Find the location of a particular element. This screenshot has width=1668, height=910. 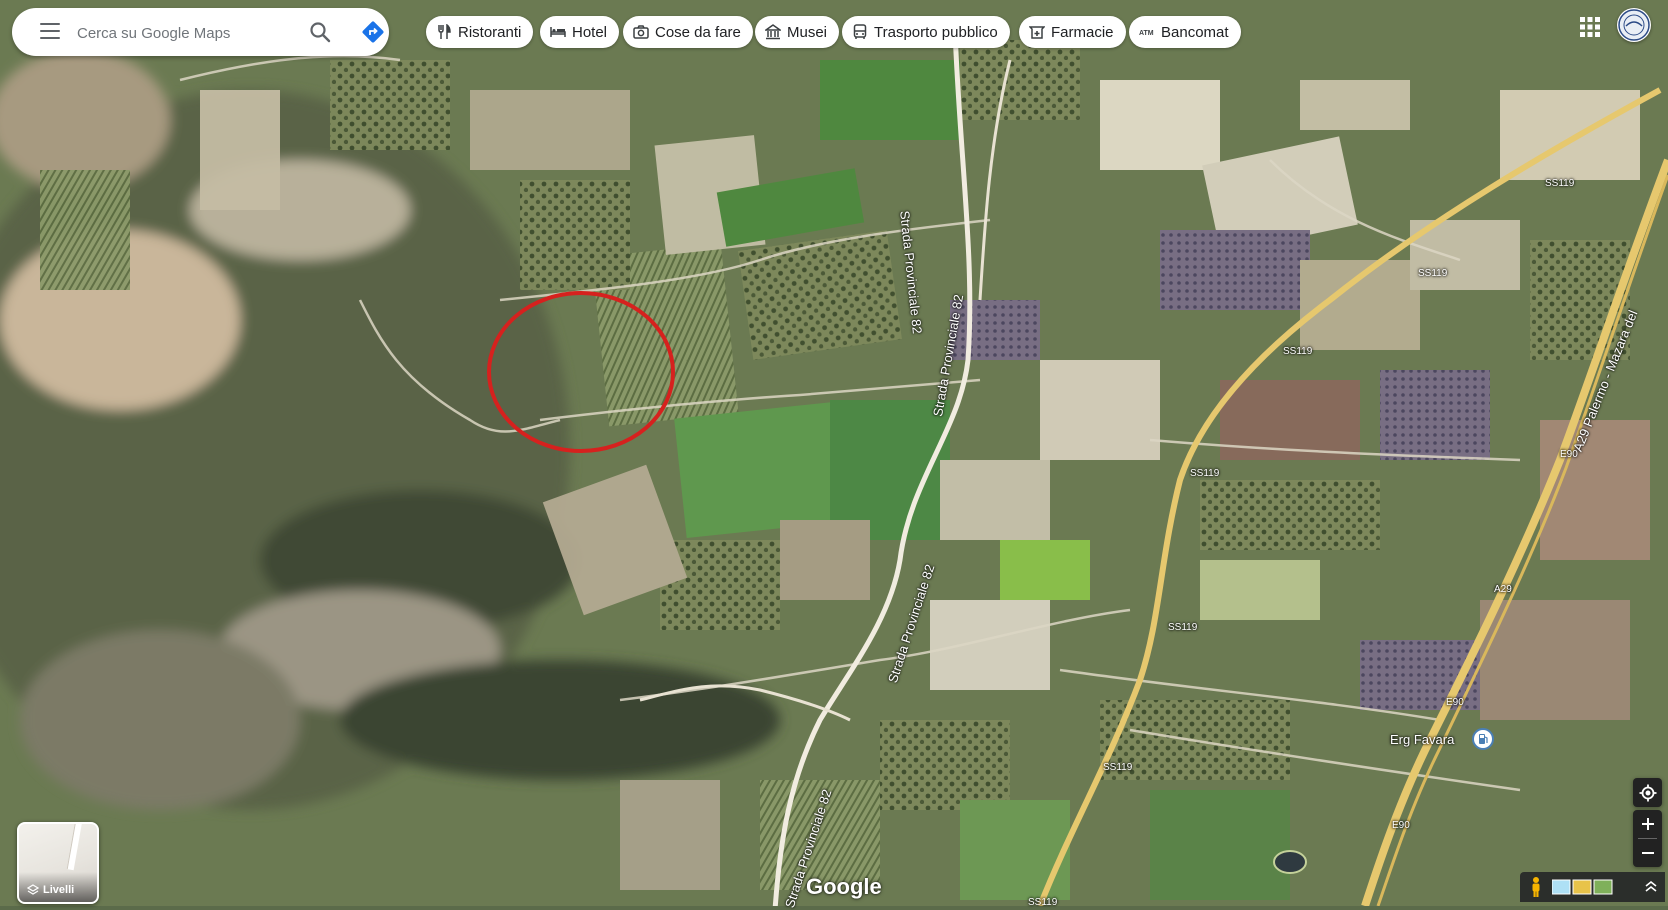

zoom-controls is located at coordinates (1647, 838).